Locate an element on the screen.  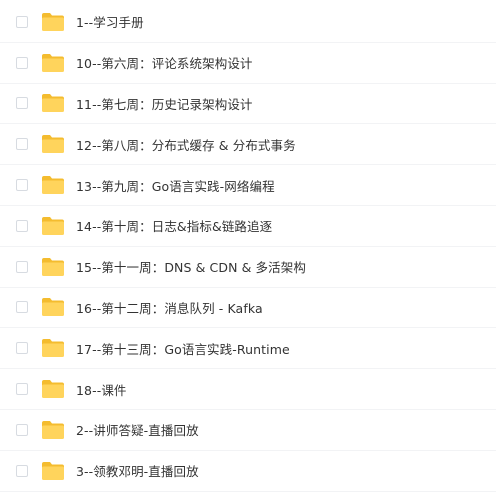
list-item: 2--讲师答疑-直播回放 is located at coordinates (248, 430).